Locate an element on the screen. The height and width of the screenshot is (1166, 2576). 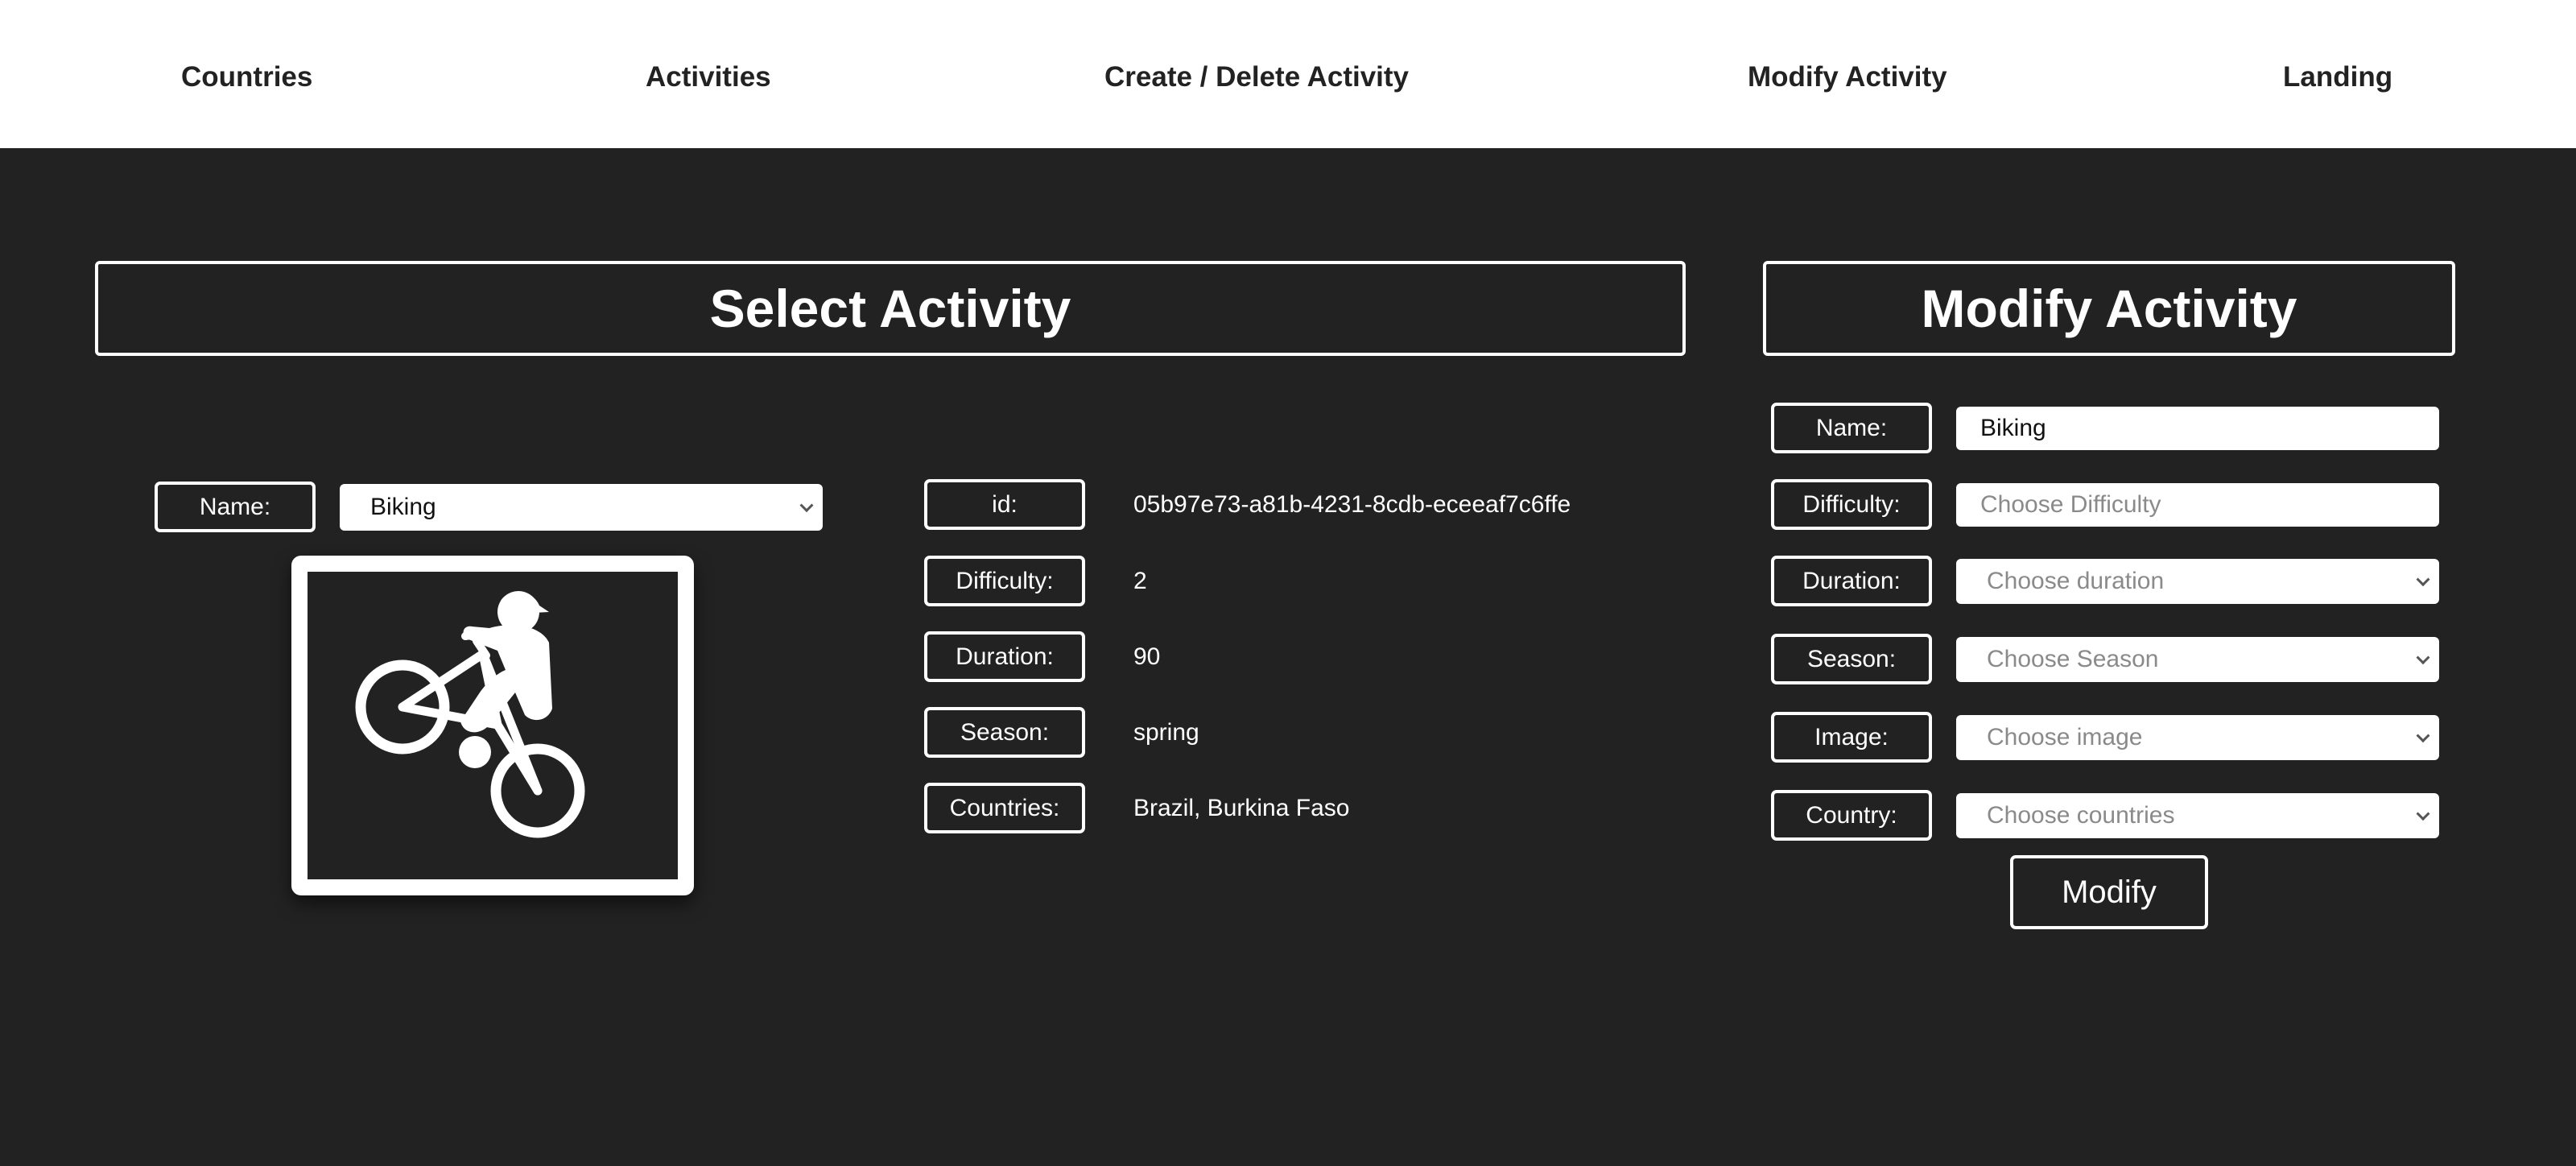
season-label-text: Season: is located at coordinates (1005, 732).